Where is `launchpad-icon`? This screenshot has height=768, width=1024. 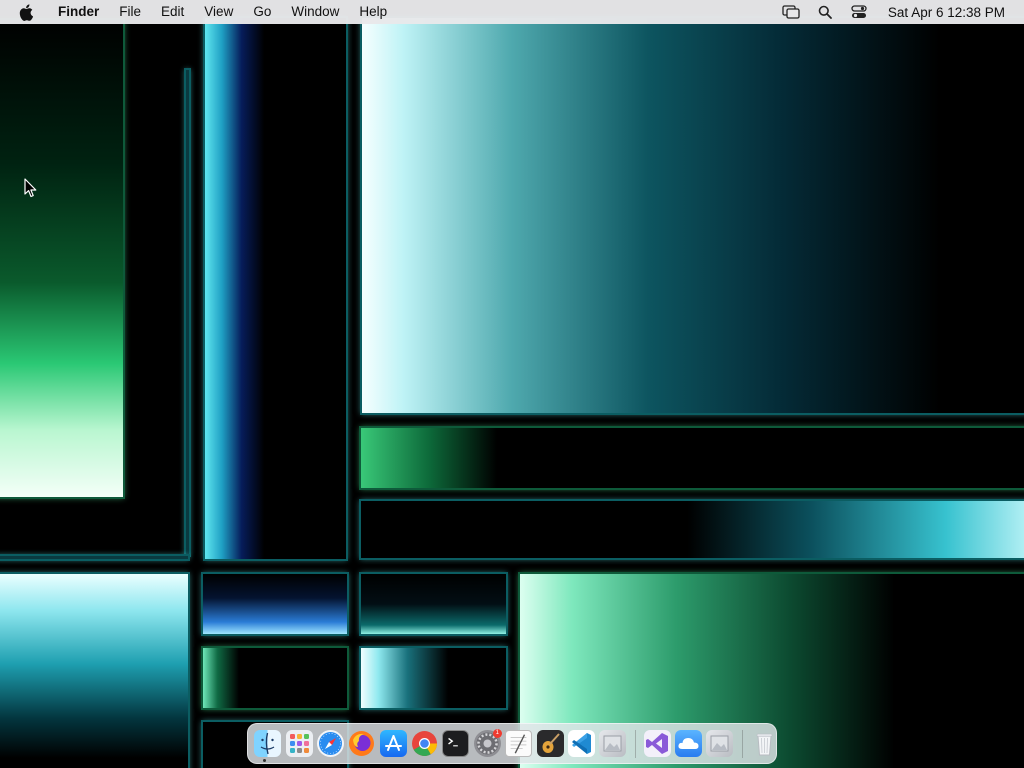 launchpad-icon is located at coordinates (299, 743).